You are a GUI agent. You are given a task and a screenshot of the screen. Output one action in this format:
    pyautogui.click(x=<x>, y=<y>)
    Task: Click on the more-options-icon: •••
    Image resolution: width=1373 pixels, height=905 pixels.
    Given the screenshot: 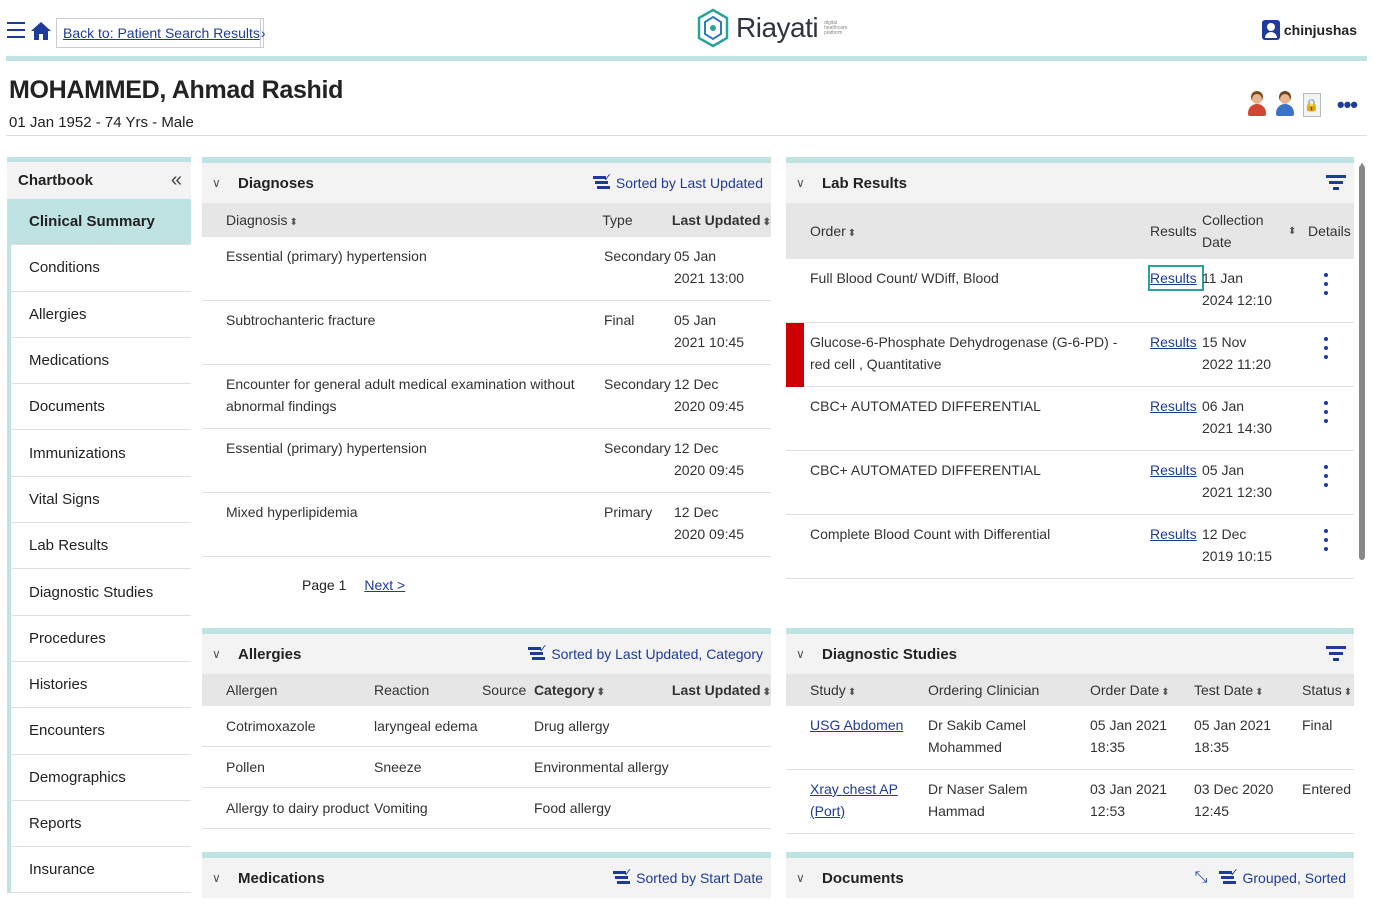 What is the action you would take?
    pyautogui.click(x=1347, y=105)
    